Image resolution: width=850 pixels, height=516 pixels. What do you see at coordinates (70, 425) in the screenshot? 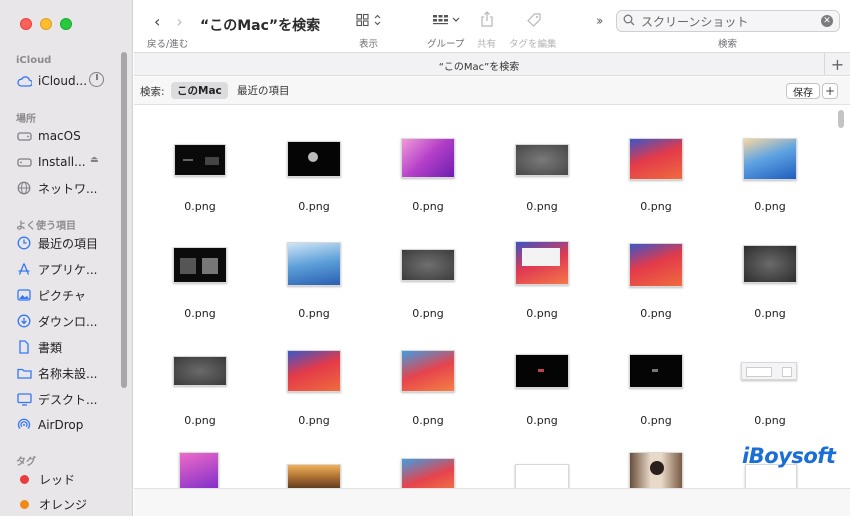
I see `sidebar-item-airdrop: AirDrop` at bounding box center [70, 425].